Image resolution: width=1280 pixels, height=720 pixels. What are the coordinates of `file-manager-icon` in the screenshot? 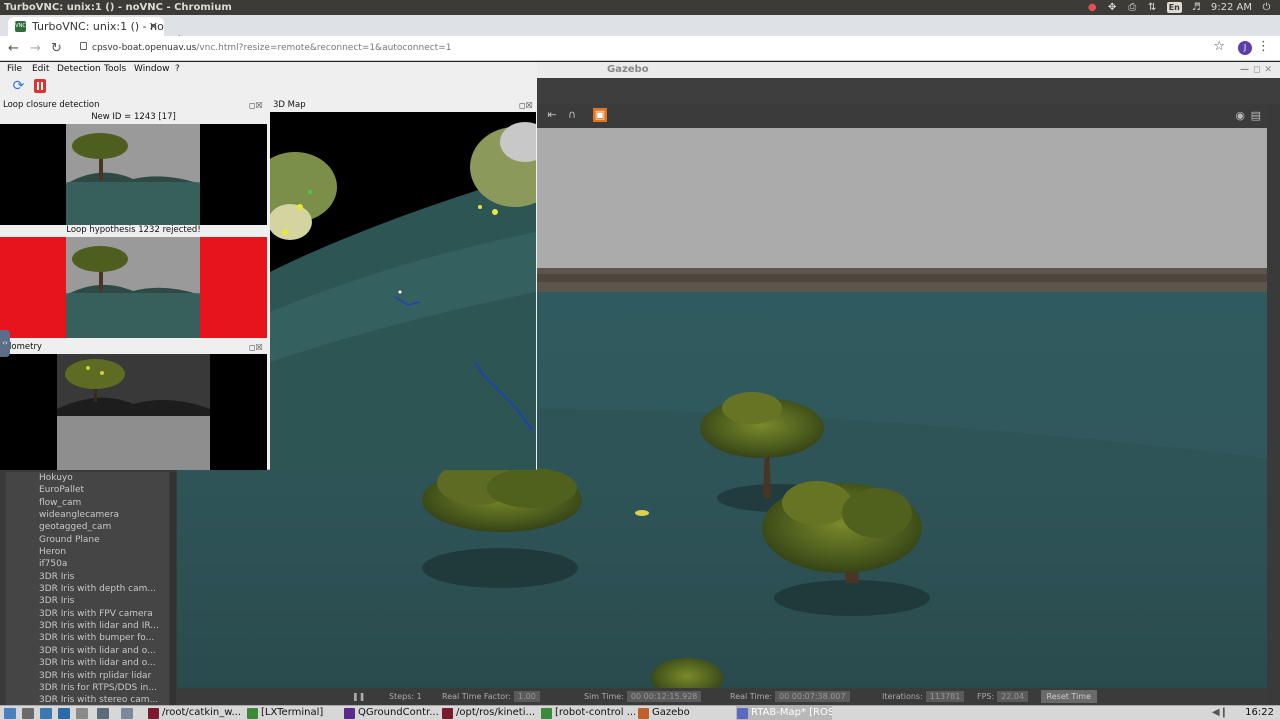 It's located at (64, 713).